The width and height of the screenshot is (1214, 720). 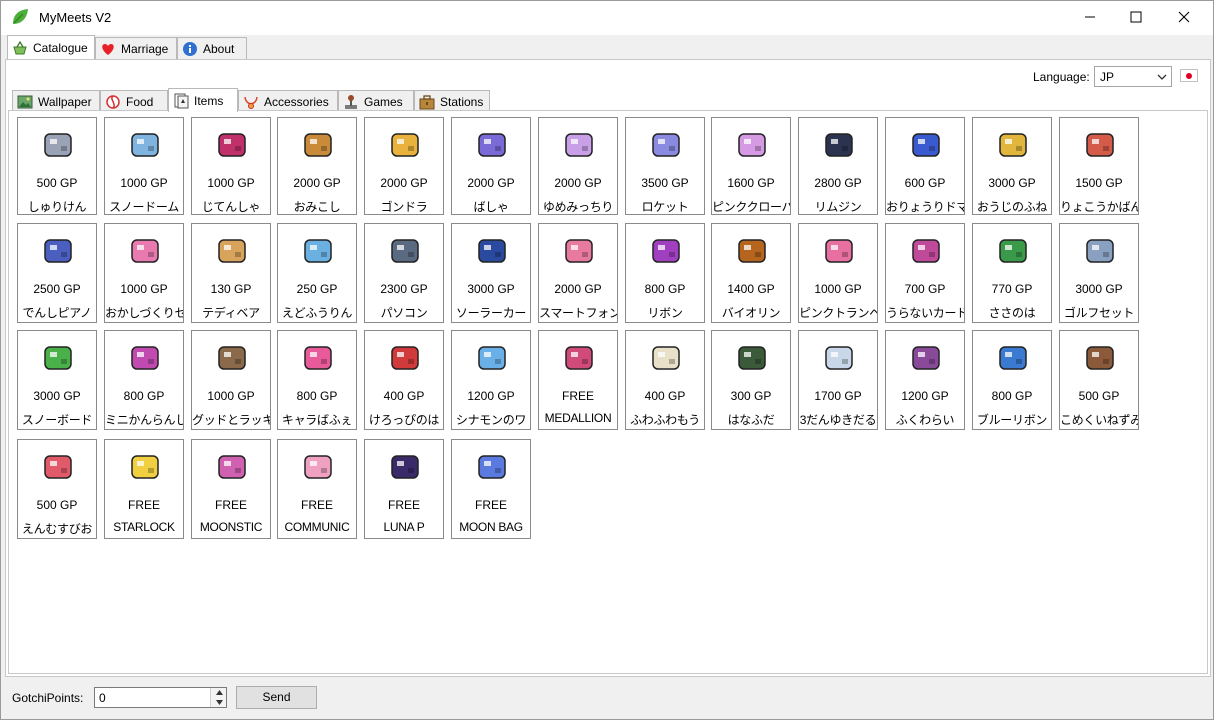 I want to click on item-card: 400 GP ふわふわもう, so click(x=665, y=380).